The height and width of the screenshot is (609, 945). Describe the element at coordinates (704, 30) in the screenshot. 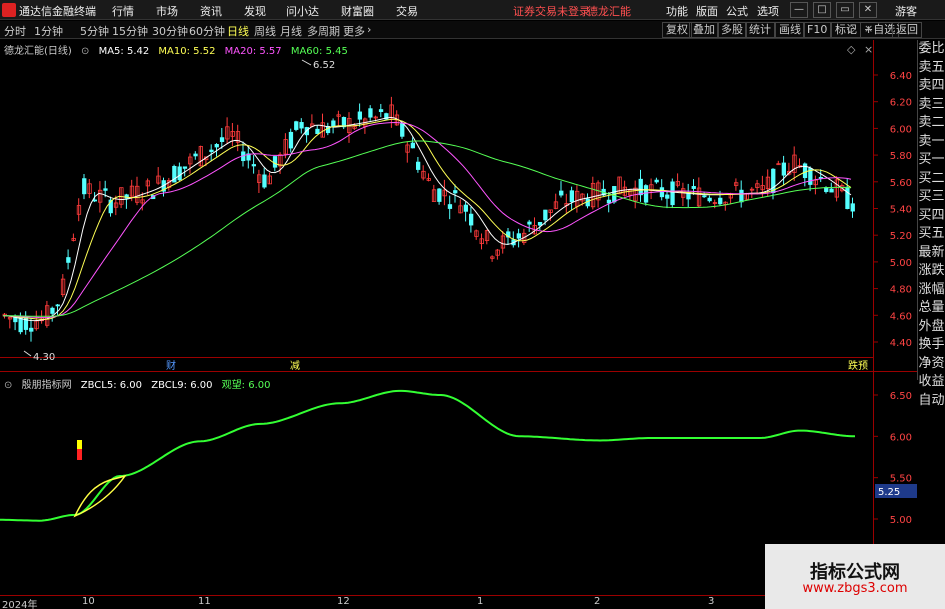

I see `toolbar-overlay: 叠加` at that location.